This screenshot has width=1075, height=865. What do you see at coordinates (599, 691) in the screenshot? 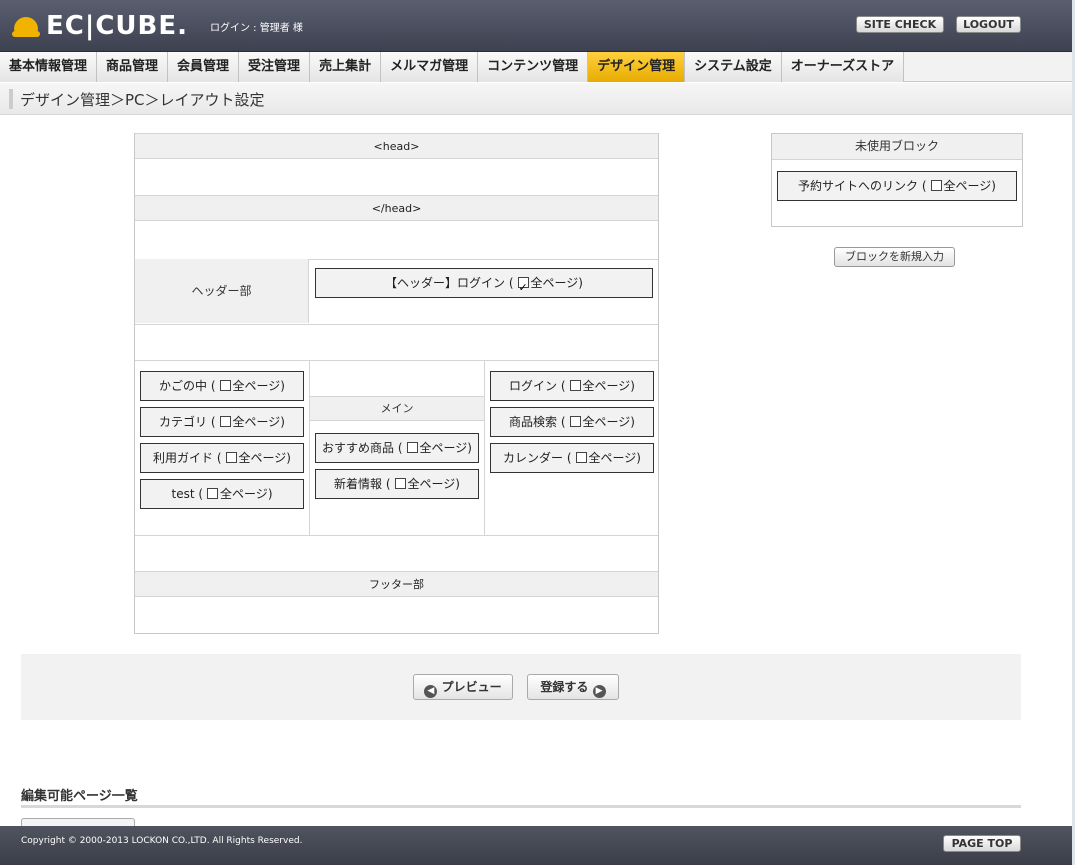
I see `arrow-right-icon: ▶` at bounding box center [599, 691].